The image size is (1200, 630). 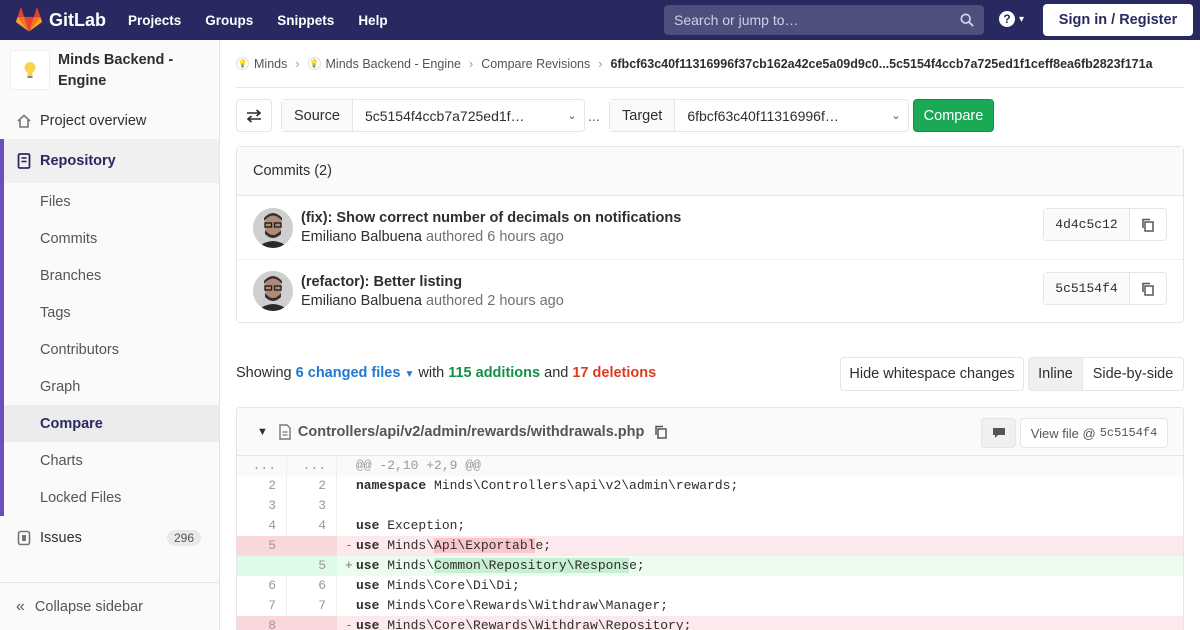 What do you see at coordinates (317, 115) in the screenshot?
I see `source-label: Source` at bounding box center [317, 115].